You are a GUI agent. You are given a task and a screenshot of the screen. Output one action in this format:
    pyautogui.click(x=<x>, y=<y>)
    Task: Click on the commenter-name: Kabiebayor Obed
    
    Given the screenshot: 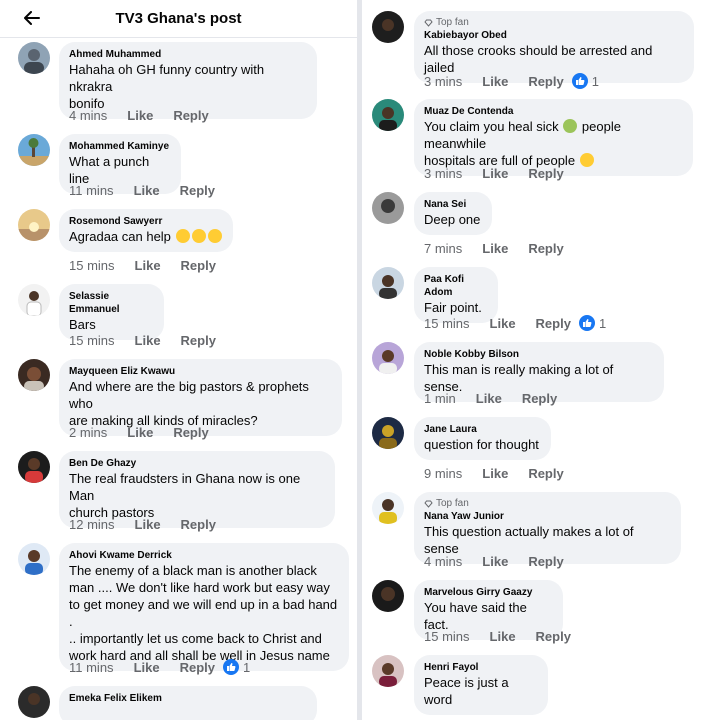 What is the action you would take?
    pyautogui.click(x=554, y=35)
    